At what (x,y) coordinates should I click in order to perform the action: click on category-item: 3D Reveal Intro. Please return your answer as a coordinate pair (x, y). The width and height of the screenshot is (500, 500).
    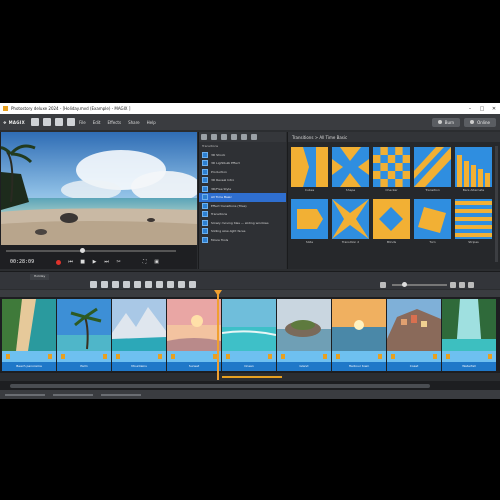
    Looking at the image, I should click on (242, 180).